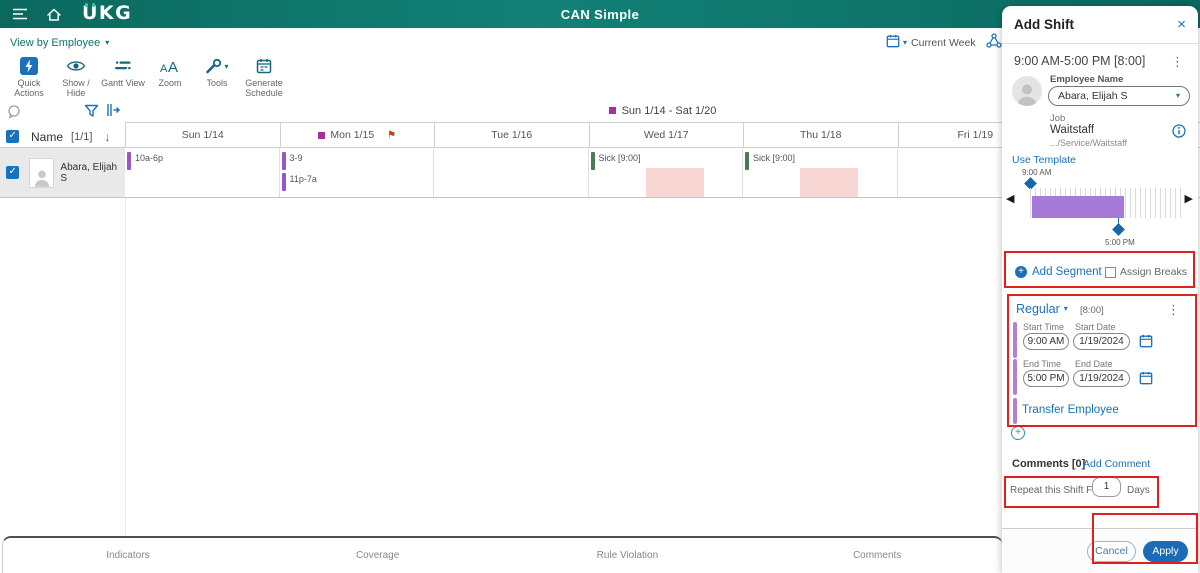 The height and width of the screenshot is (573, 1200). What do you see at coordinates (829, 182) in the screenshot?
I see `coverage-gap-highlight` at bounding box center [829, 182].